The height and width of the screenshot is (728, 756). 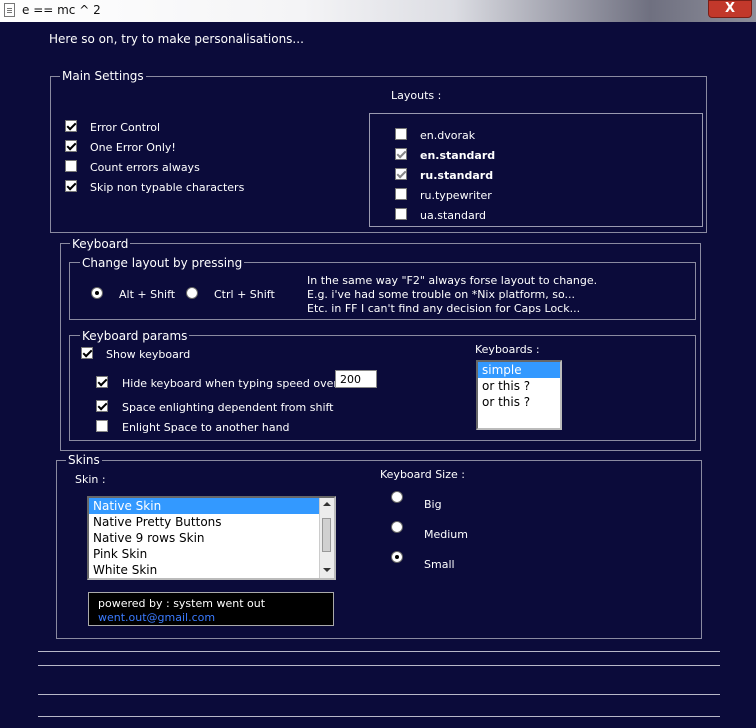 I want to click on layout-ru-typewriter-checkbox, so click(x=401, y=194).